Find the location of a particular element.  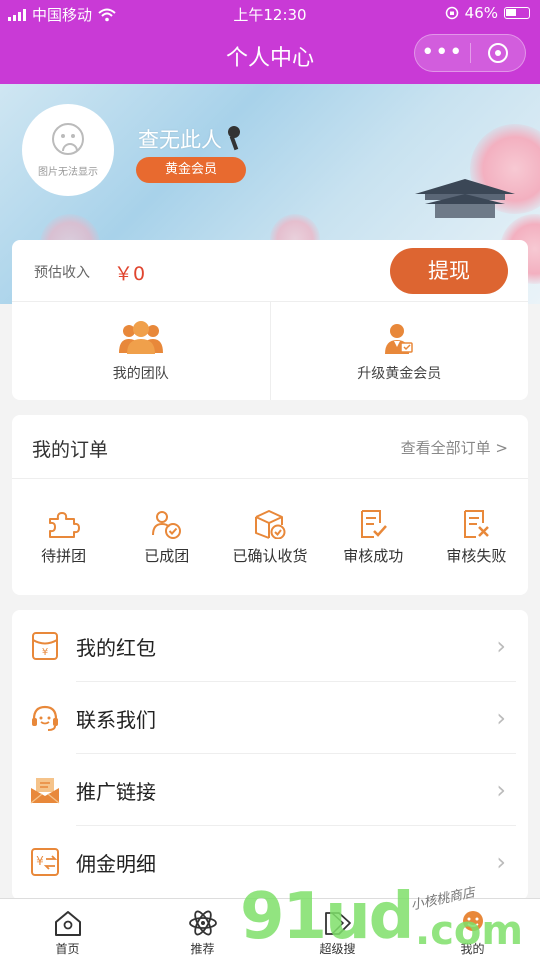

orders-header: 我的订单 查看全部订单 > is located at coordinates (270, 447).